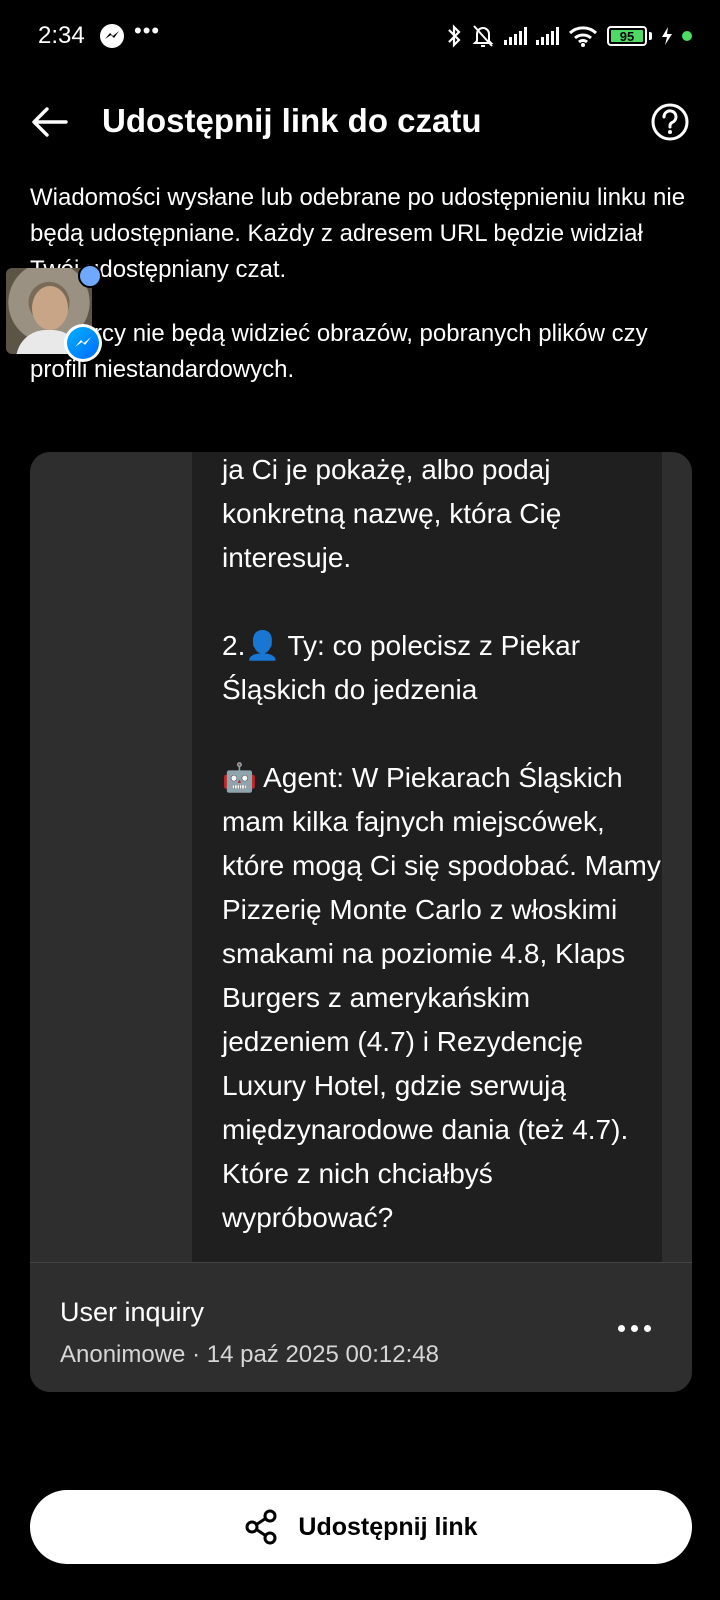 This screenshot has height=1600, width=720. I want to click on chat-title: User inquiry, so click(132, 1312).